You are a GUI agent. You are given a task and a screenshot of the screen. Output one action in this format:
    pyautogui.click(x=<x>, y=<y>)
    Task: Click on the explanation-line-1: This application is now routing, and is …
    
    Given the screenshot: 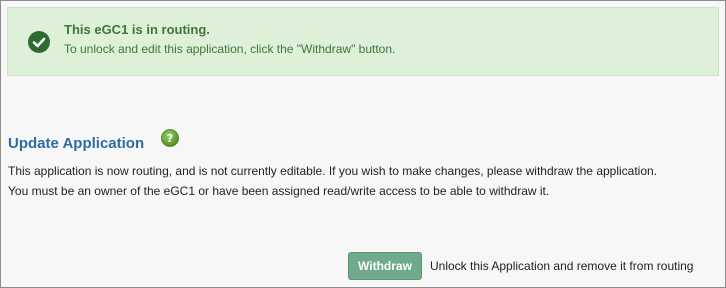 What is the action you would take?
    pyautogui.click(x=333, y=171)
    